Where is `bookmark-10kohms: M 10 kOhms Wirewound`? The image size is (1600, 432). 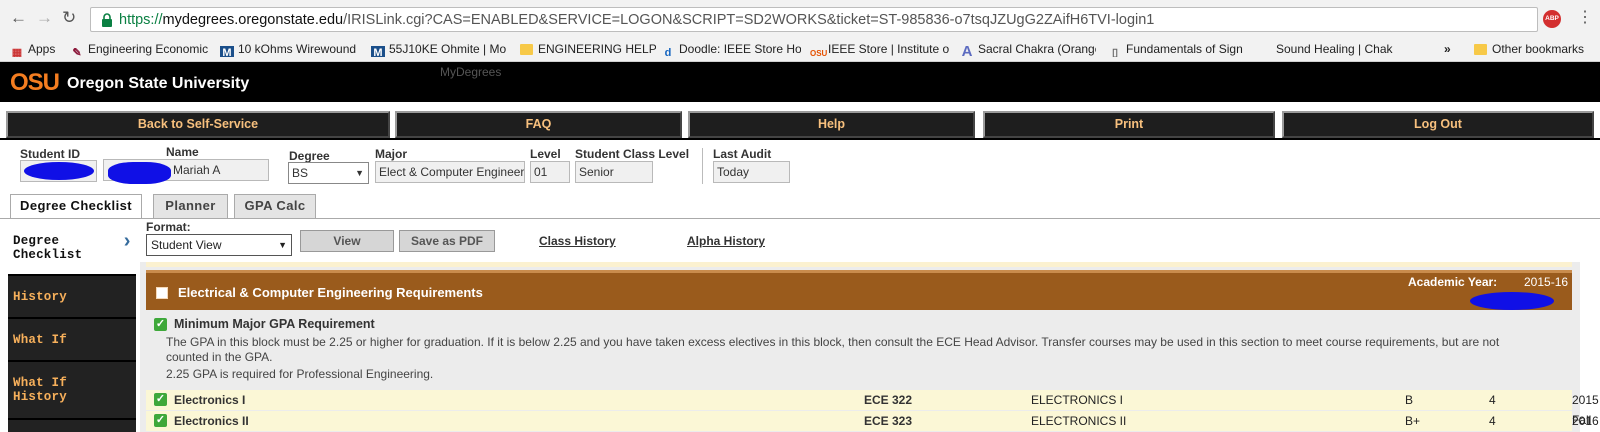 bookmark-10kohms: M 10 kOhms Wirewound is located at coordinates (290, 49).